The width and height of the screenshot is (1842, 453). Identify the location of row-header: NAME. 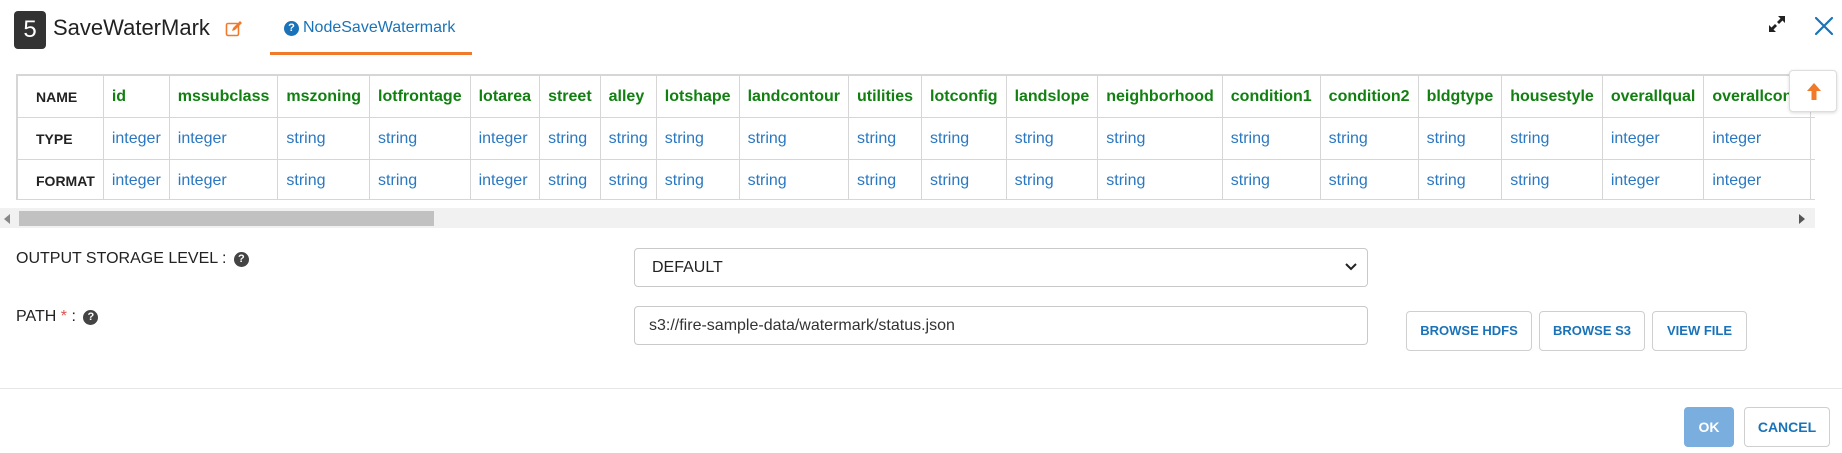
(60, 96).